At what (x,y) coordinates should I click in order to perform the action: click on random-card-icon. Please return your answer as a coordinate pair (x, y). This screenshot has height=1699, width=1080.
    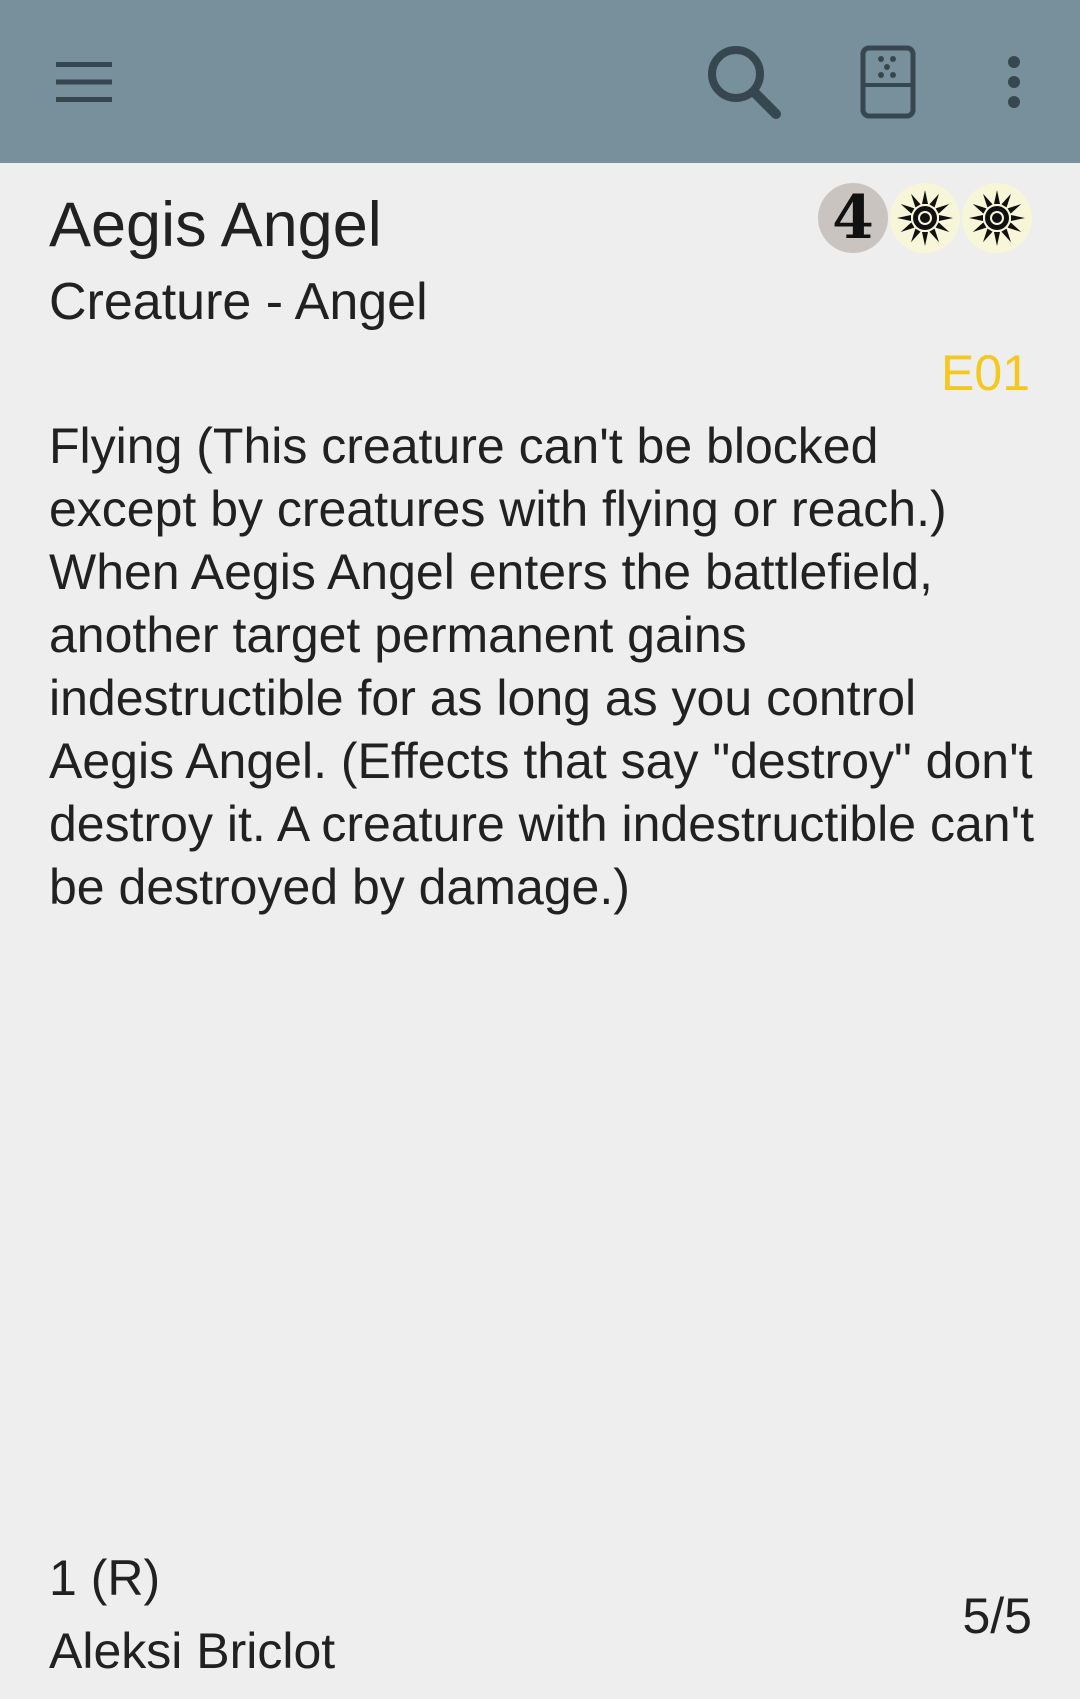
    Looking at the image, I should click on (888, 82).